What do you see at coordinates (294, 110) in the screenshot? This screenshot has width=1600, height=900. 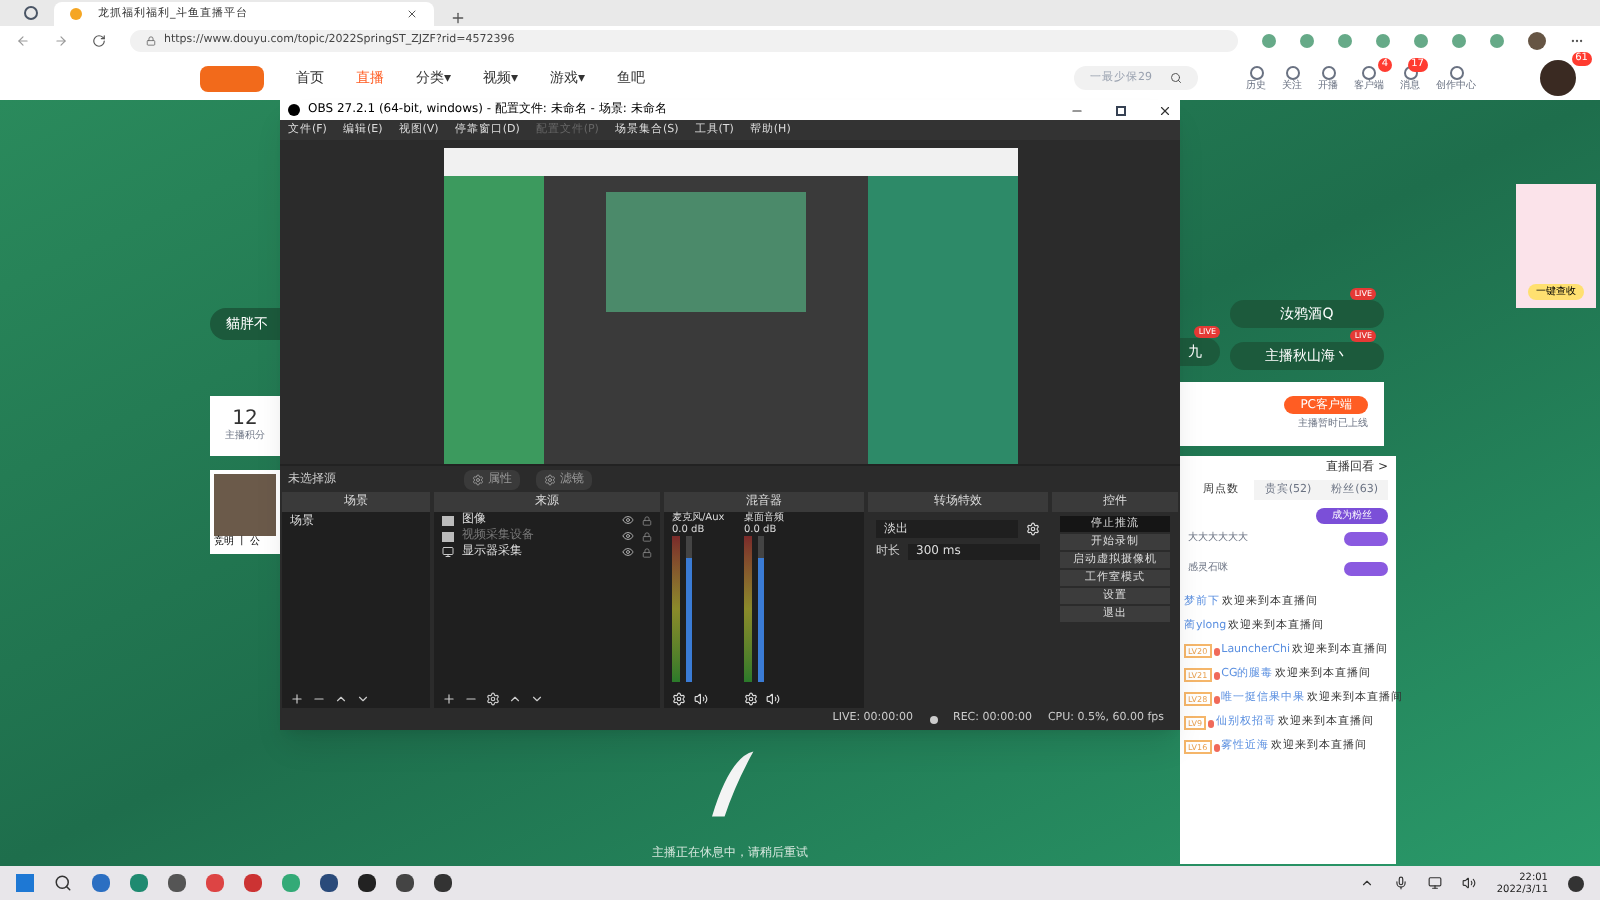 I see `obs-logo-icon` at bounding box center [294, 110].